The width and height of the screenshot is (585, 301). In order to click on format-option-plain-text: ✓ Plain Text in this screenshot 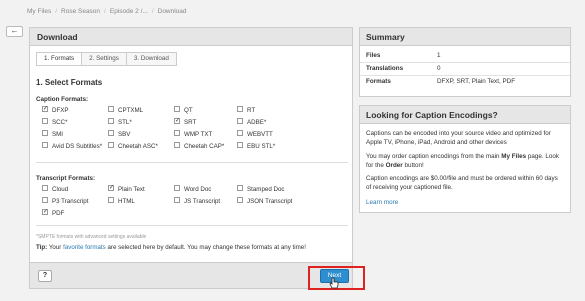, I will do `click(126, 189)`.